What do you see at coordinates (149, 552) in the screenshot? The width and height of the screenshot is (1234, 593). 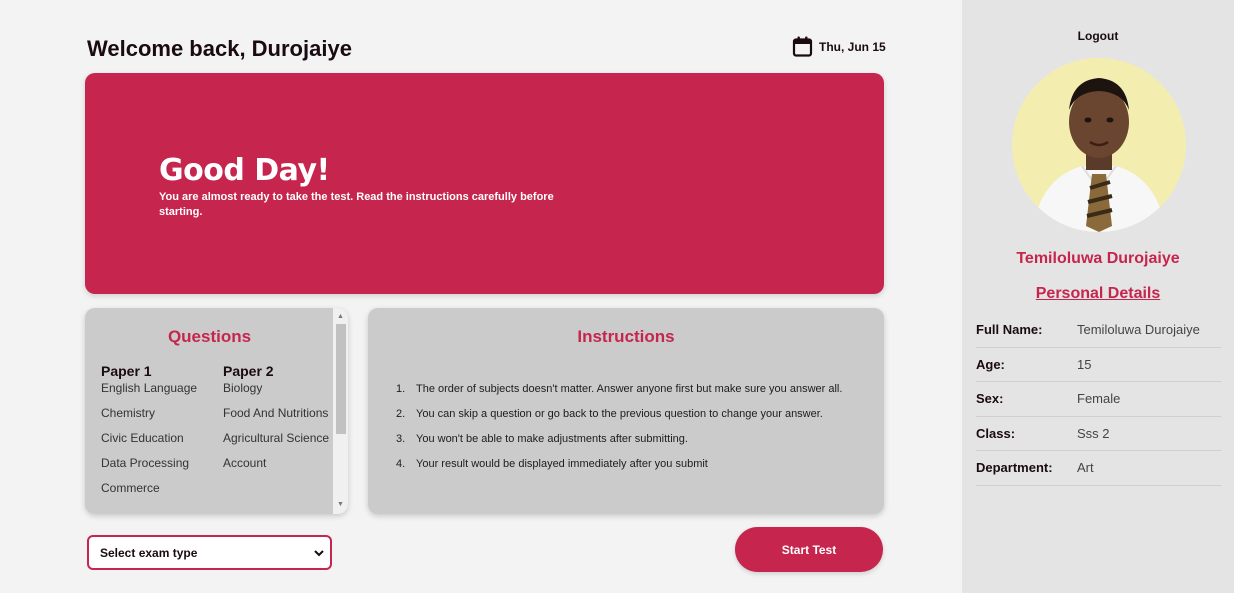 I see `exam-type-value: Select exam type` at bounding box center [149, 552].